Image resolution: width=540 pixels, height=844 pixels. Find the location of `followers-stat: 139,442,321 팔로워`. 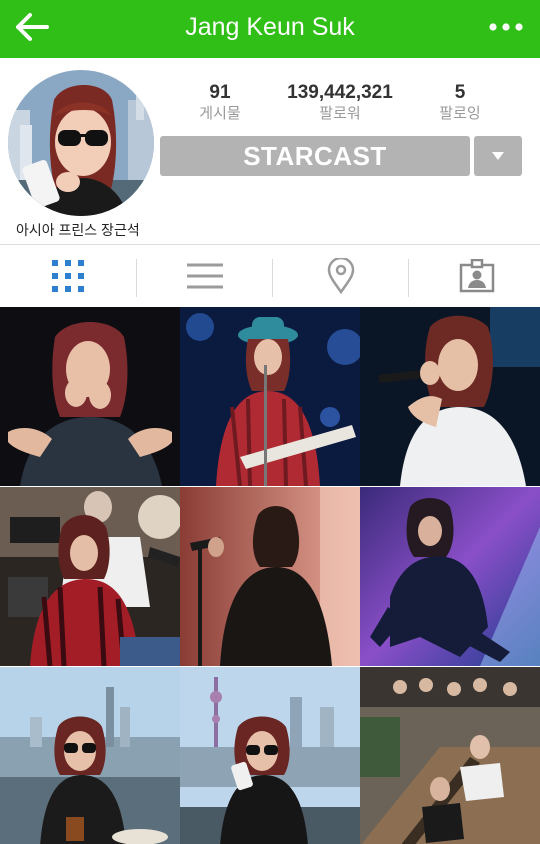

followers-stat: 139,442,321 팔로워 is located at coordinates (340, 103).